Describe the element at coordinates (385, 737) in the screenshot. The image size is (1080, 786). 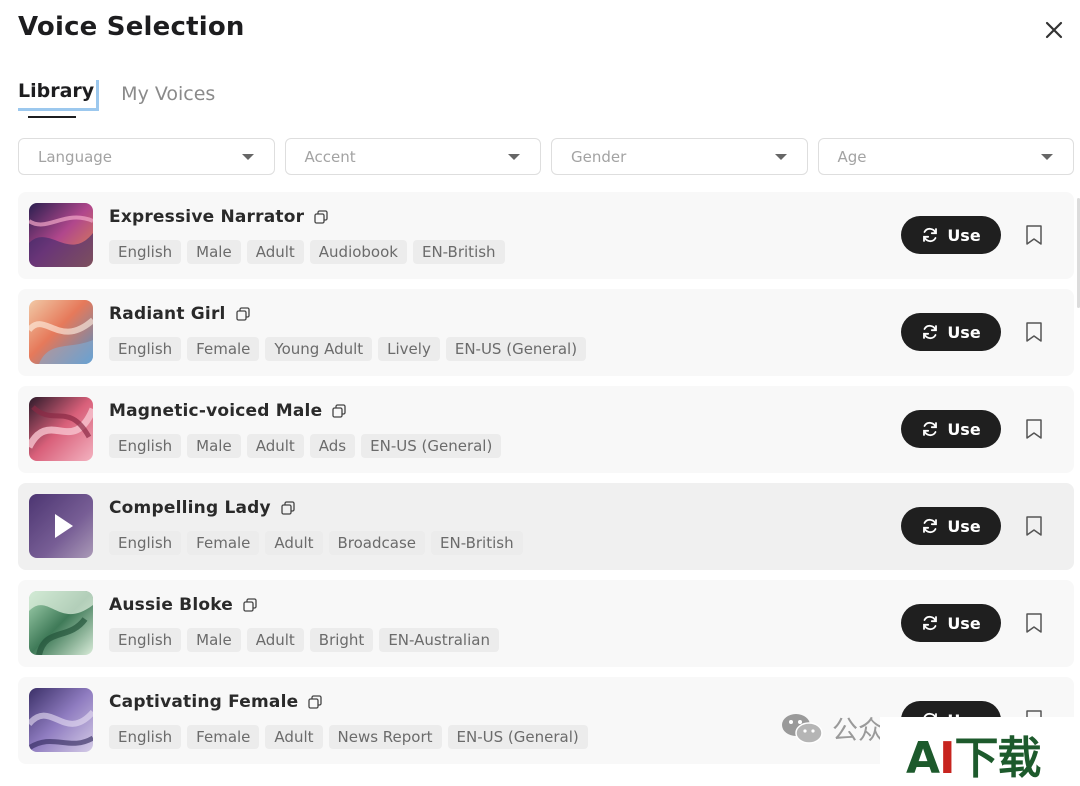
I see `tag: News Report` at that location.